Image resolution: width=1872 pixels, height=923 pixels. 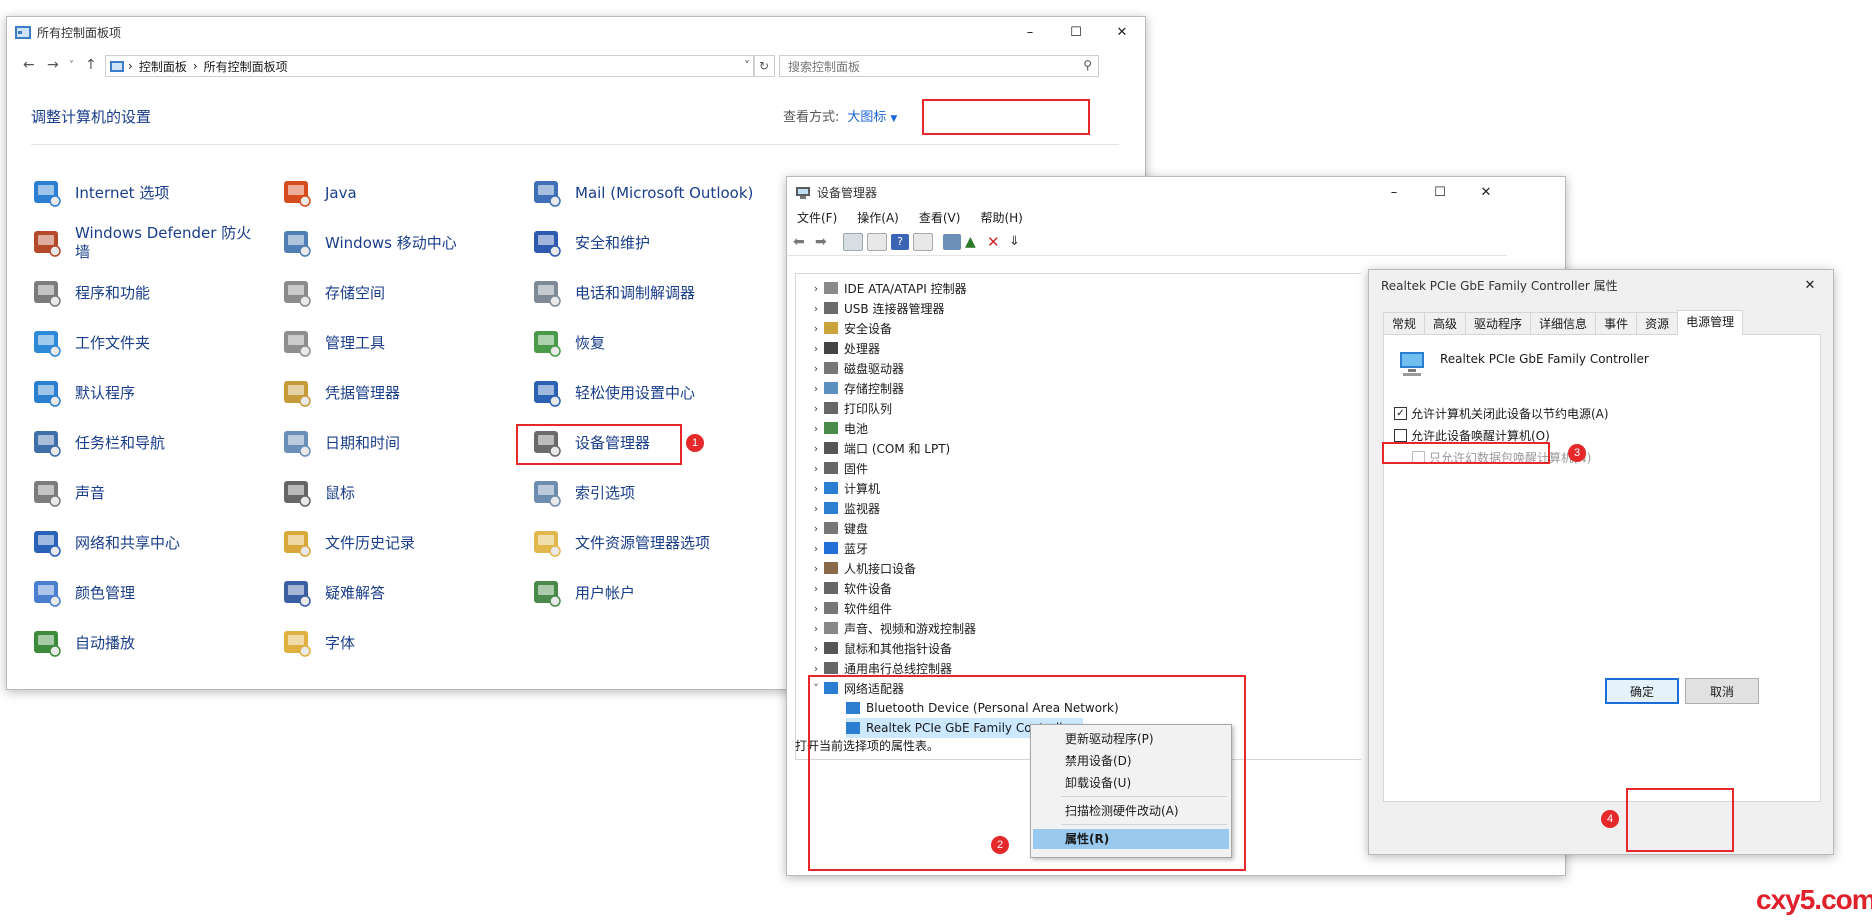 What do you see at coordinates (838, 468) in the screenshot?
I see `tree-node-category: › 固件` at bounding box center [838, 468].